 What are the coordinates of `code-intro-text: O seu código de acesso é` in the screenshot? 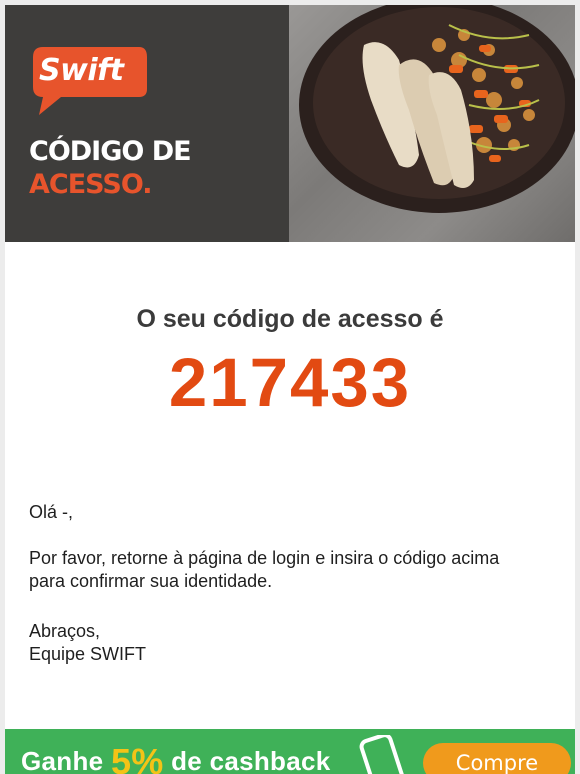 It's located at (290, 319).